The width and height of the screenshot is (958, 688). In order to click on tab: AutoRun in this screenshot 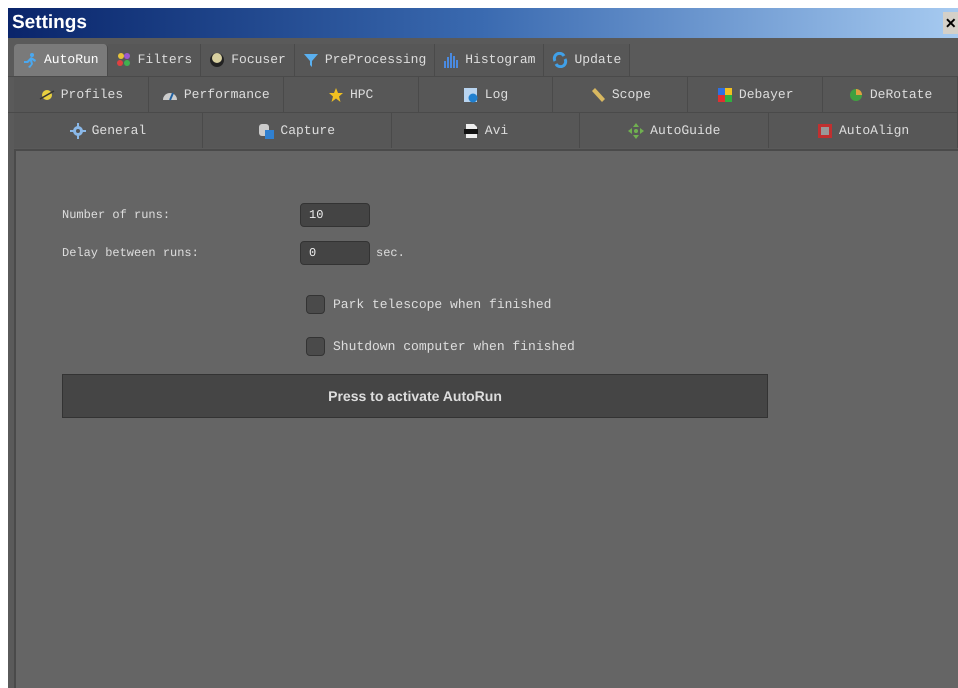, I will do `click(61, 60)`.